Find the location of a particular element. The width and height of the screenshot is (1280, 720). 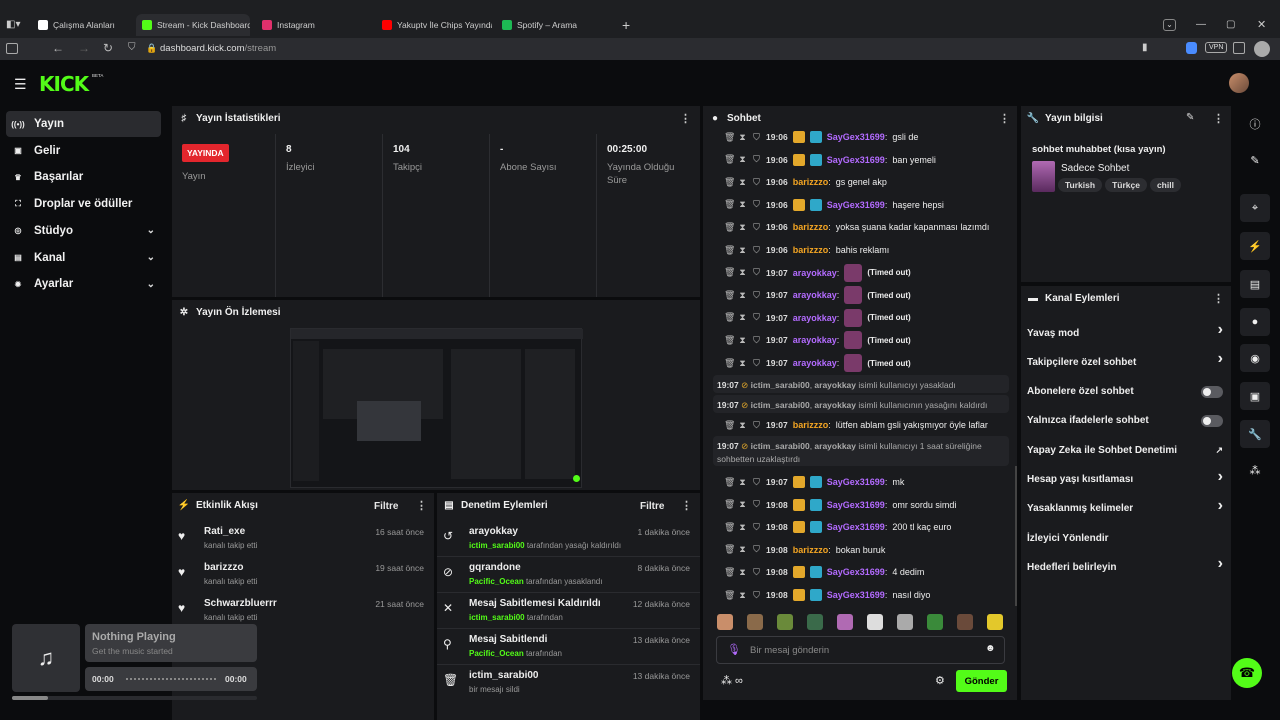

kick-logo: KICK is located at coordinates (64, 84).